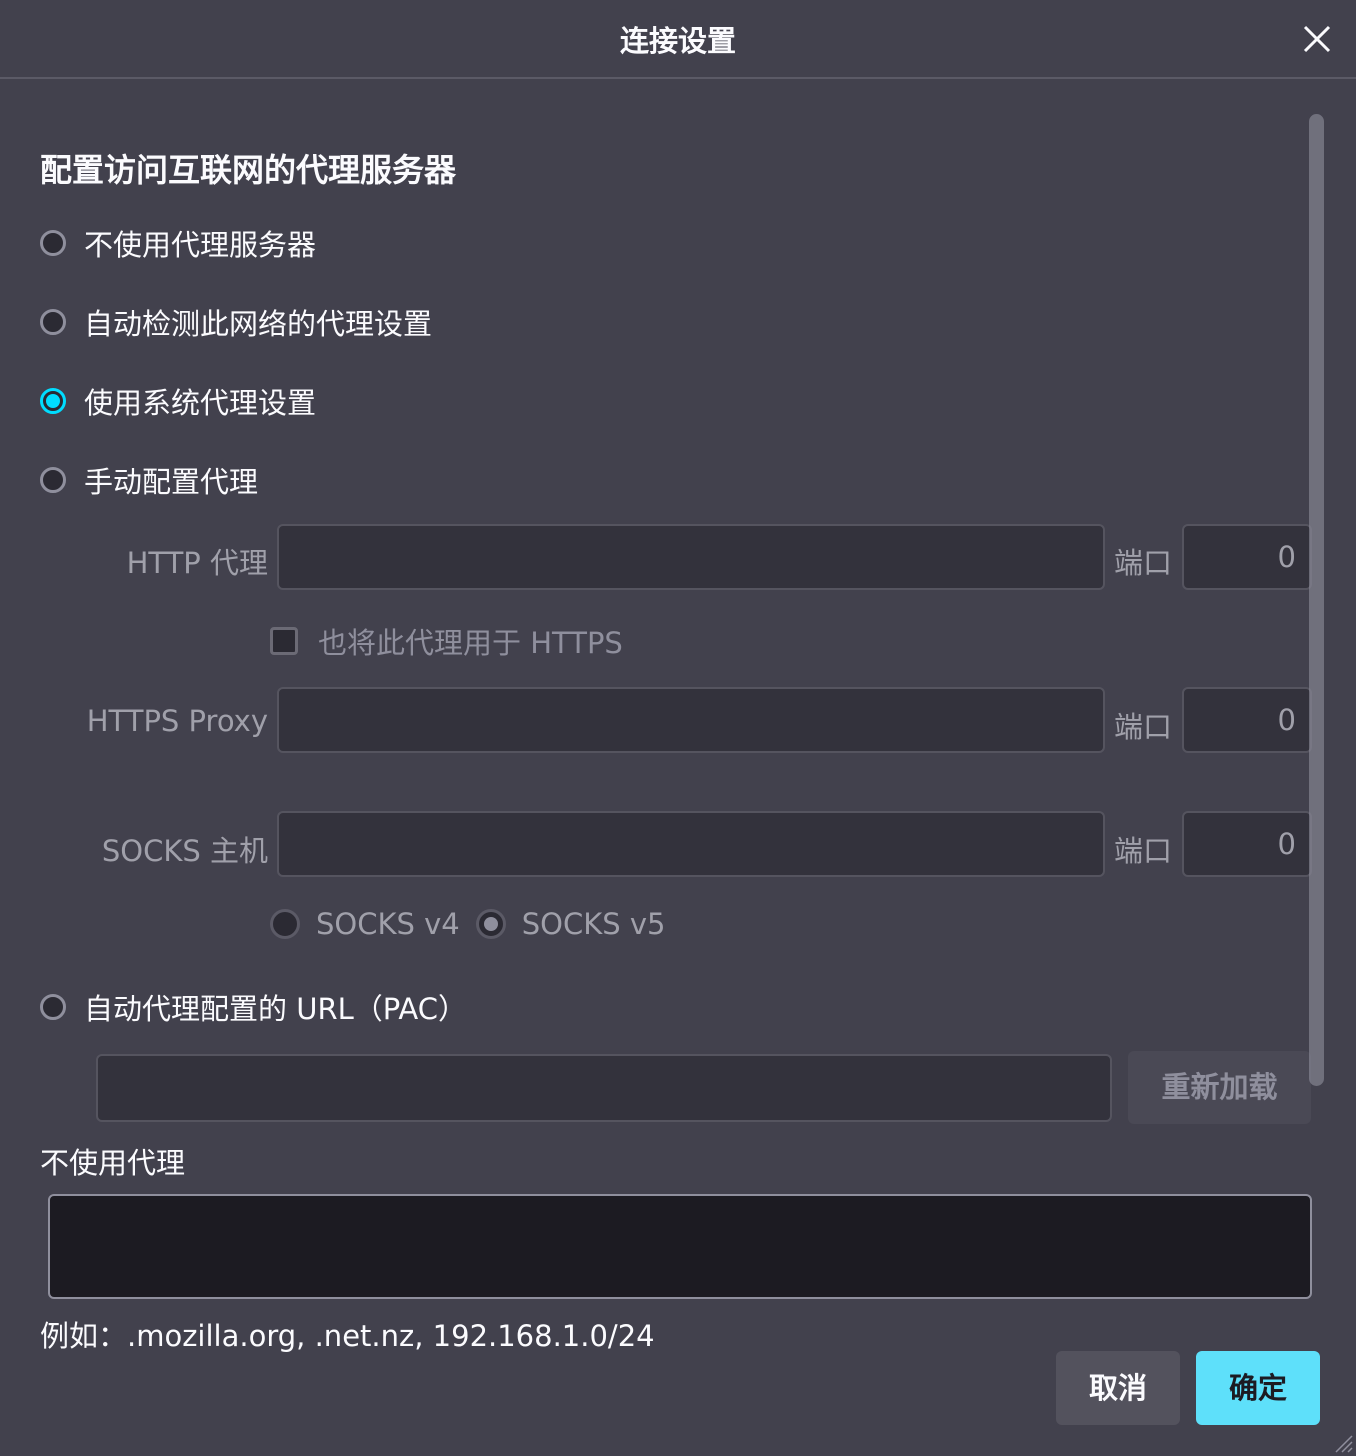 The image size is (1356, 1456). Describe the element at coordinates (593, 924) in the screenshot. I see `socks-v5-label: SOCKS v5` at that location.